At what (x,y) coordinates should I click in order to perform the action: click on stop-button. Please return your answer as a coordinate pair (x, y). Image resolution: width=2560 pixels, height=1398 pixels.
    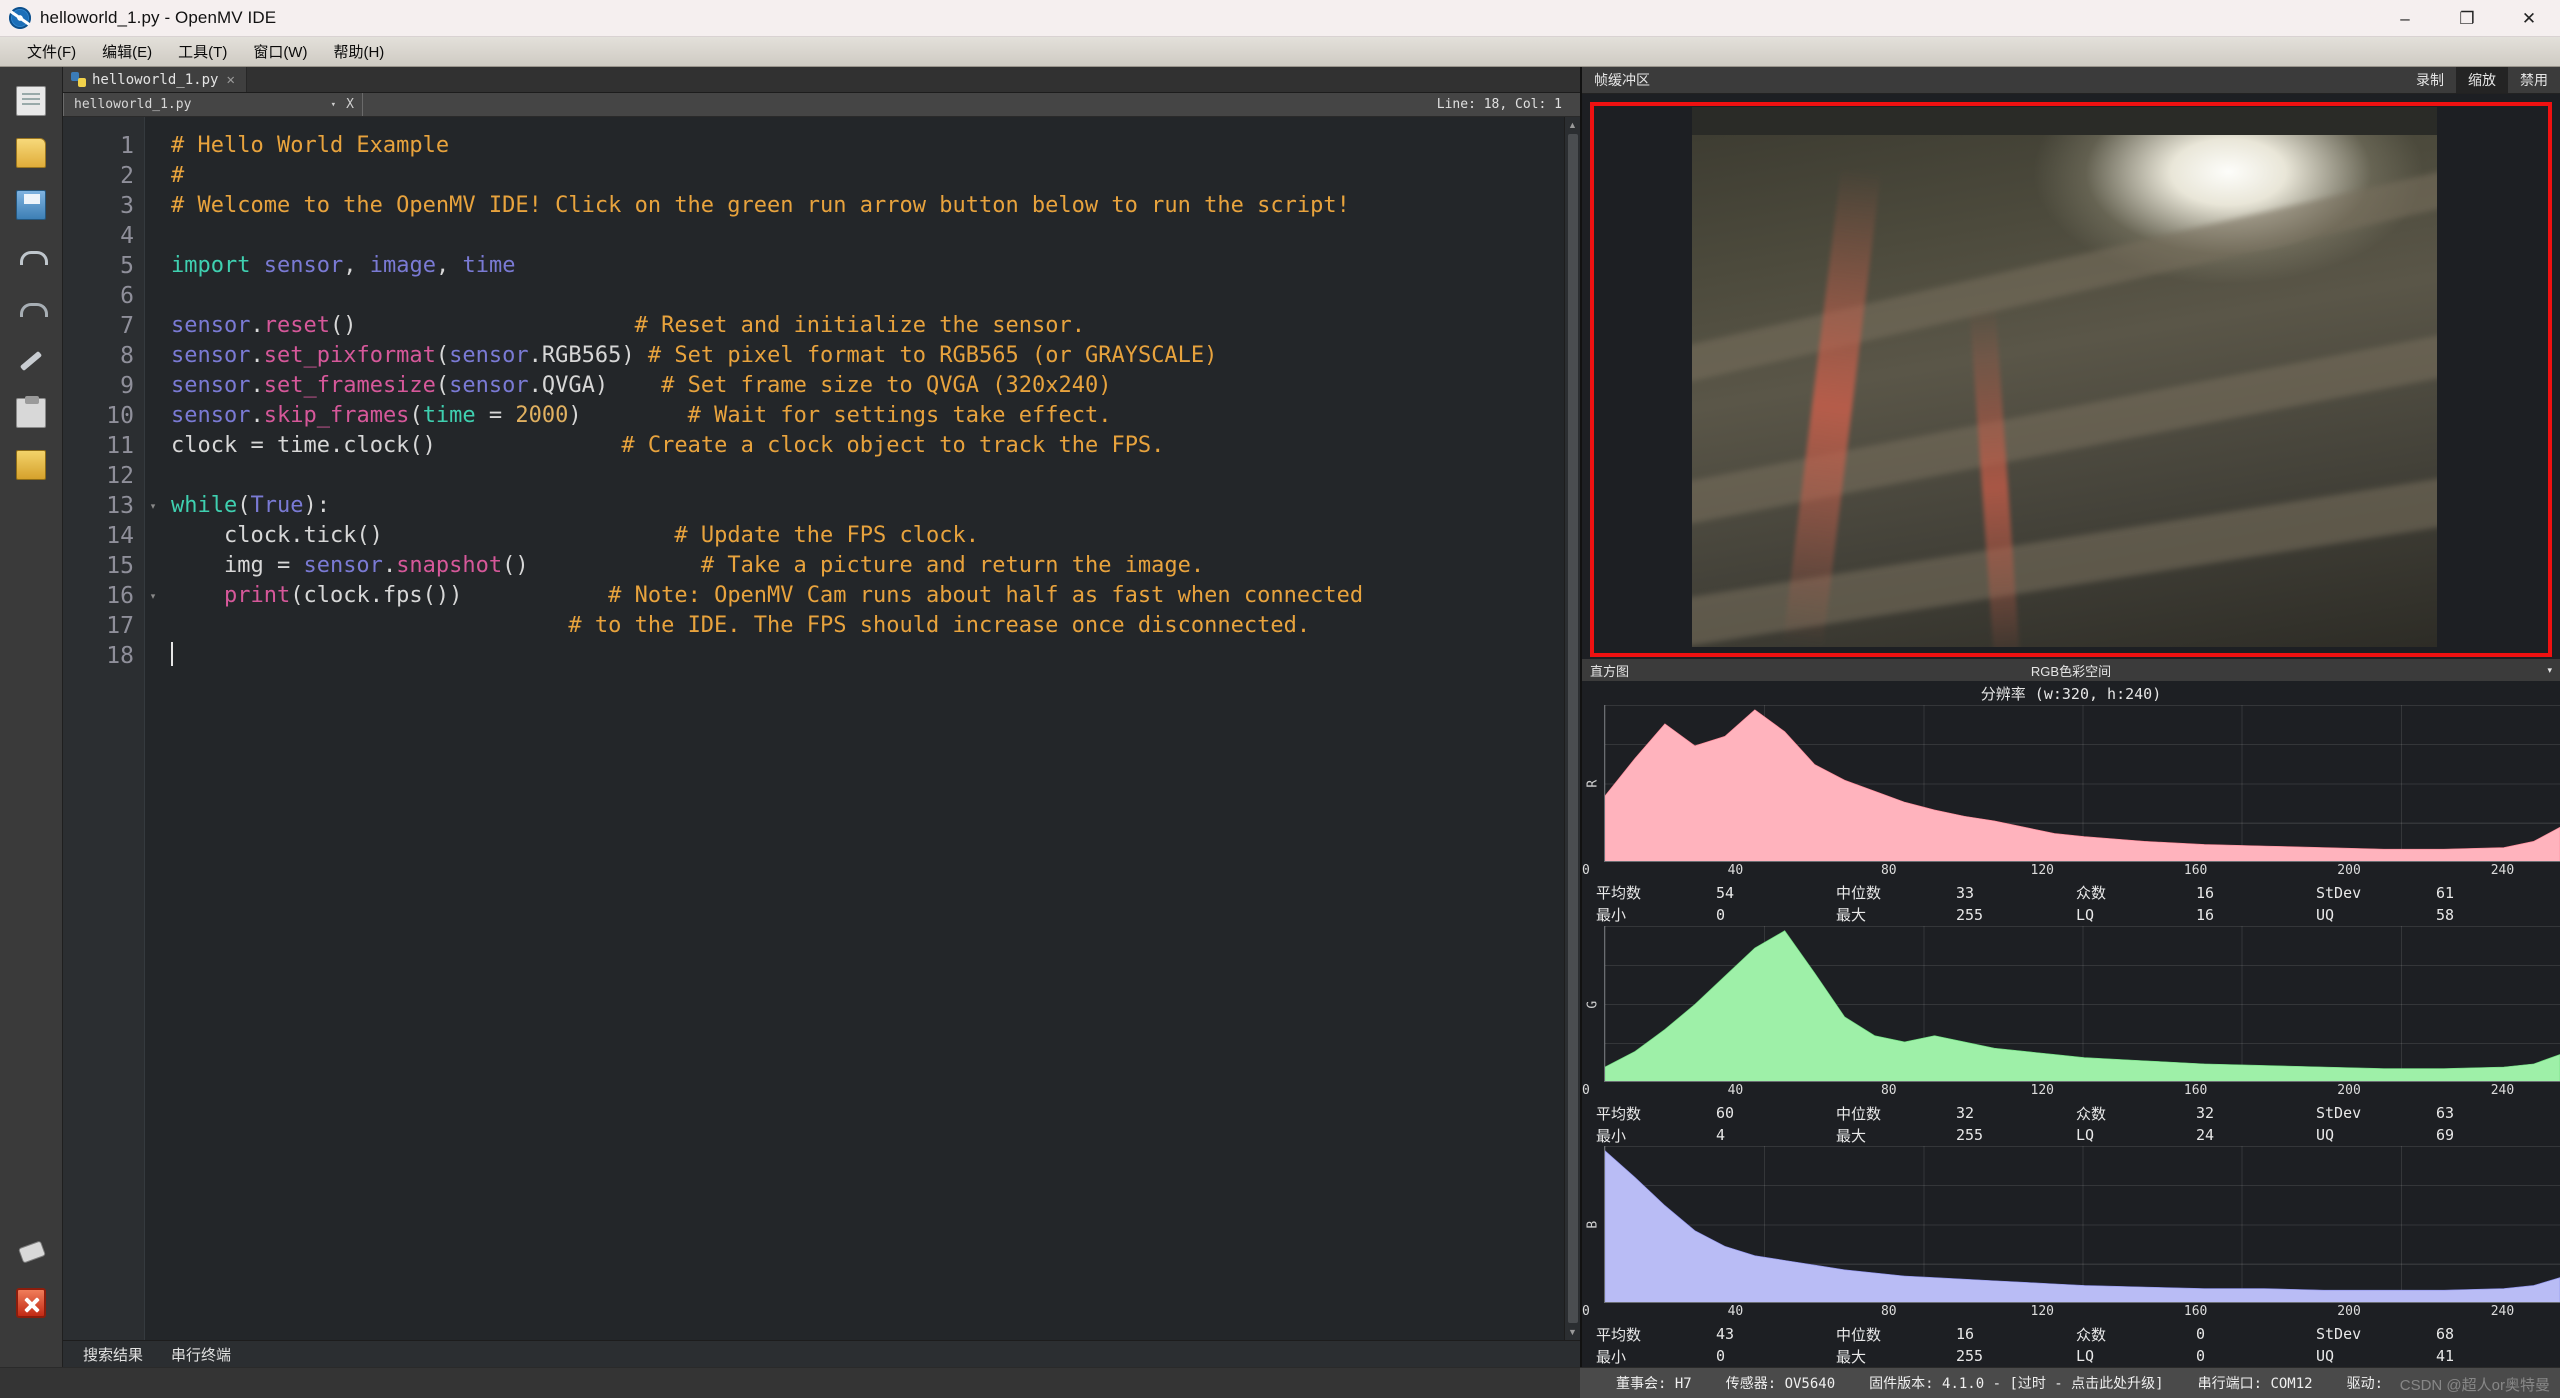
    Looking at the image, I should click on (31, 1303).